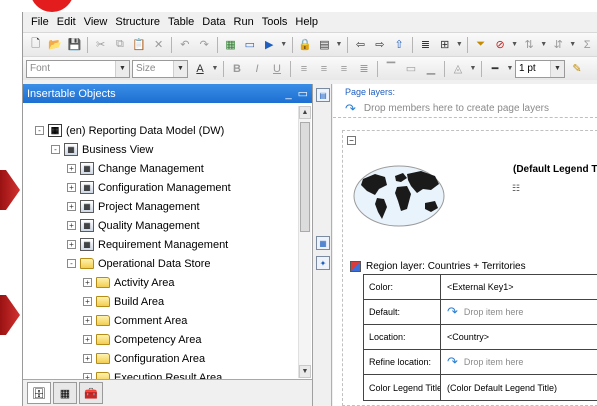  What do you see at coordinates (39, 393) in the screenshot?
I see `source-tab-icon: 🗄` at bounding box center [39, 393].